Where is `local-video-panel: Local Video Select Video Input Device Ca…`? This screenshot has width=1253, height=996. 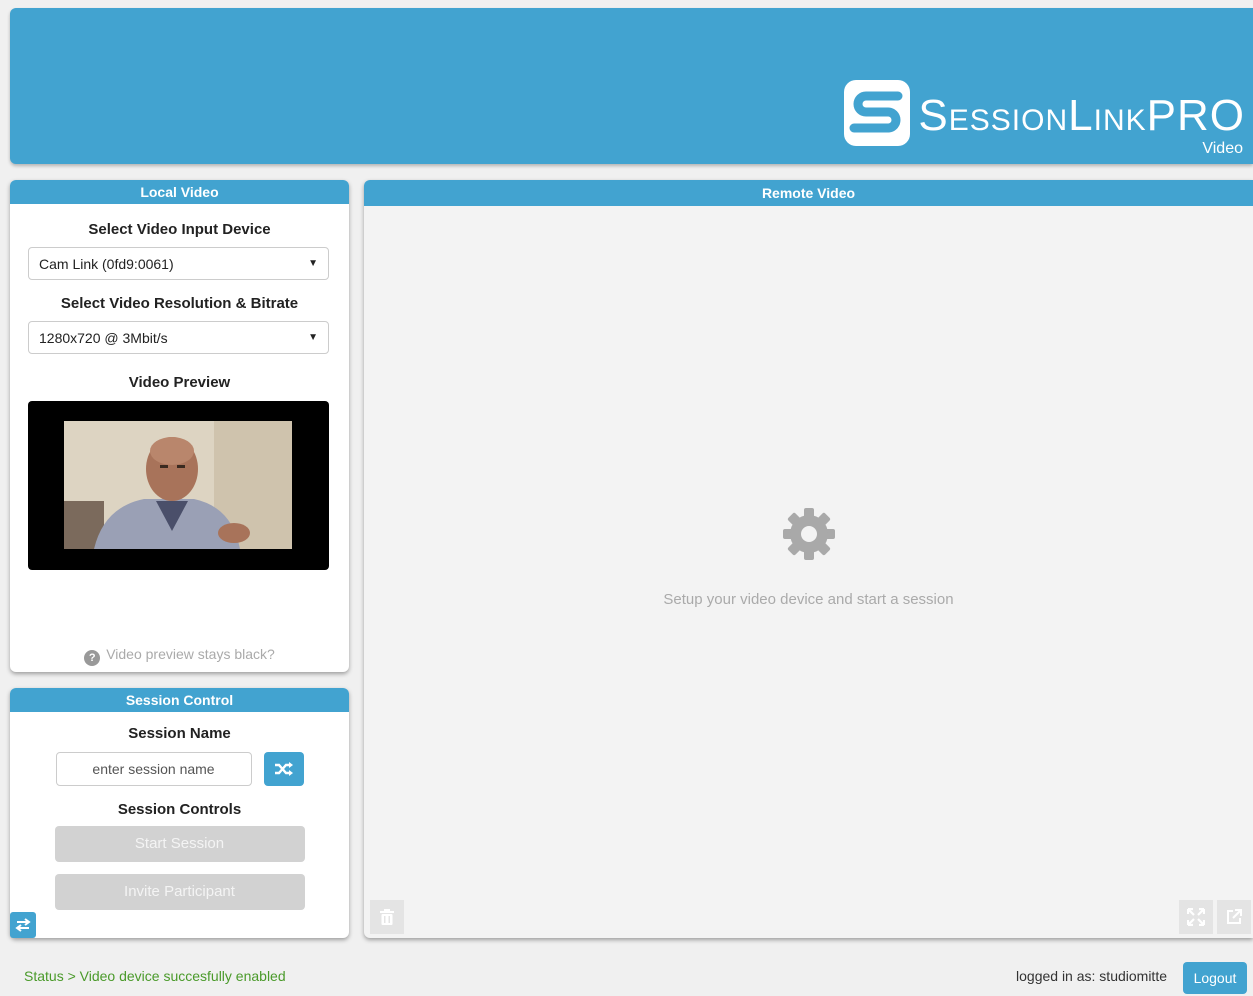 local-video-panel: Local Video Select Video Input Device Ca… is located at coordinates (179, 426).